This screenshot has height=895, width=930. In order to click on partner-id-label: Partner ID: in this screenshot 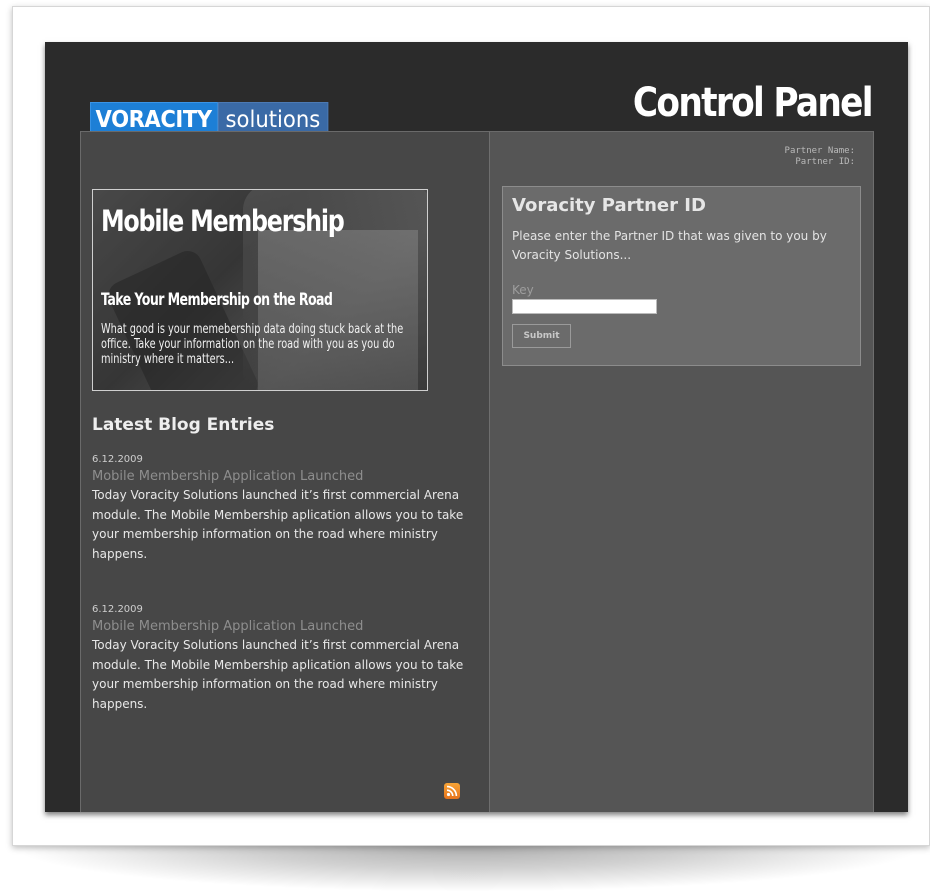, I will do `click(825, 162)`.